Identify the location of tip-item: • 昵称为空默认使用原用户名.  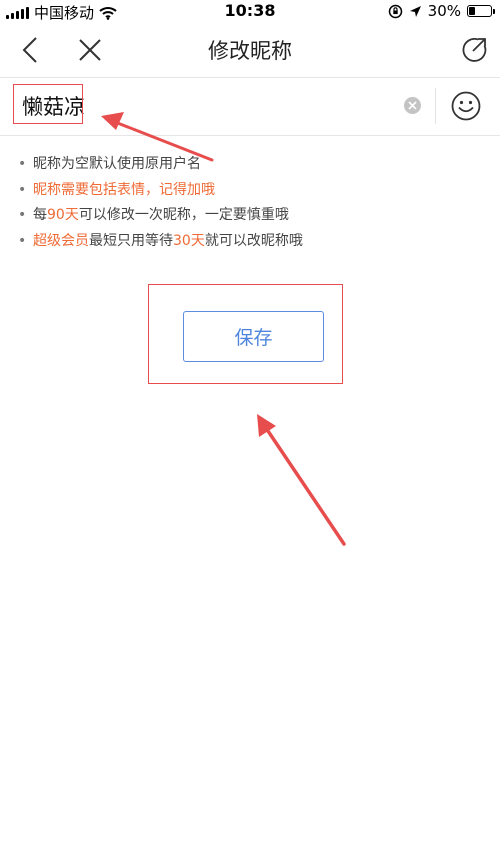
(160, 165).